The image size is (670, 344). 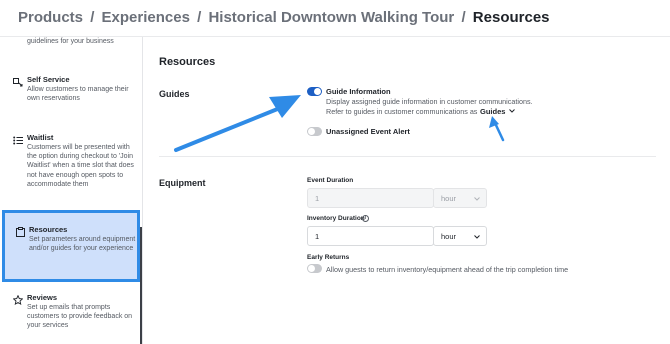 What do you see at coordinates (493, 111) in the screenshot?
I see `guides-term-value: Guides` at bounding box center [493, 111].